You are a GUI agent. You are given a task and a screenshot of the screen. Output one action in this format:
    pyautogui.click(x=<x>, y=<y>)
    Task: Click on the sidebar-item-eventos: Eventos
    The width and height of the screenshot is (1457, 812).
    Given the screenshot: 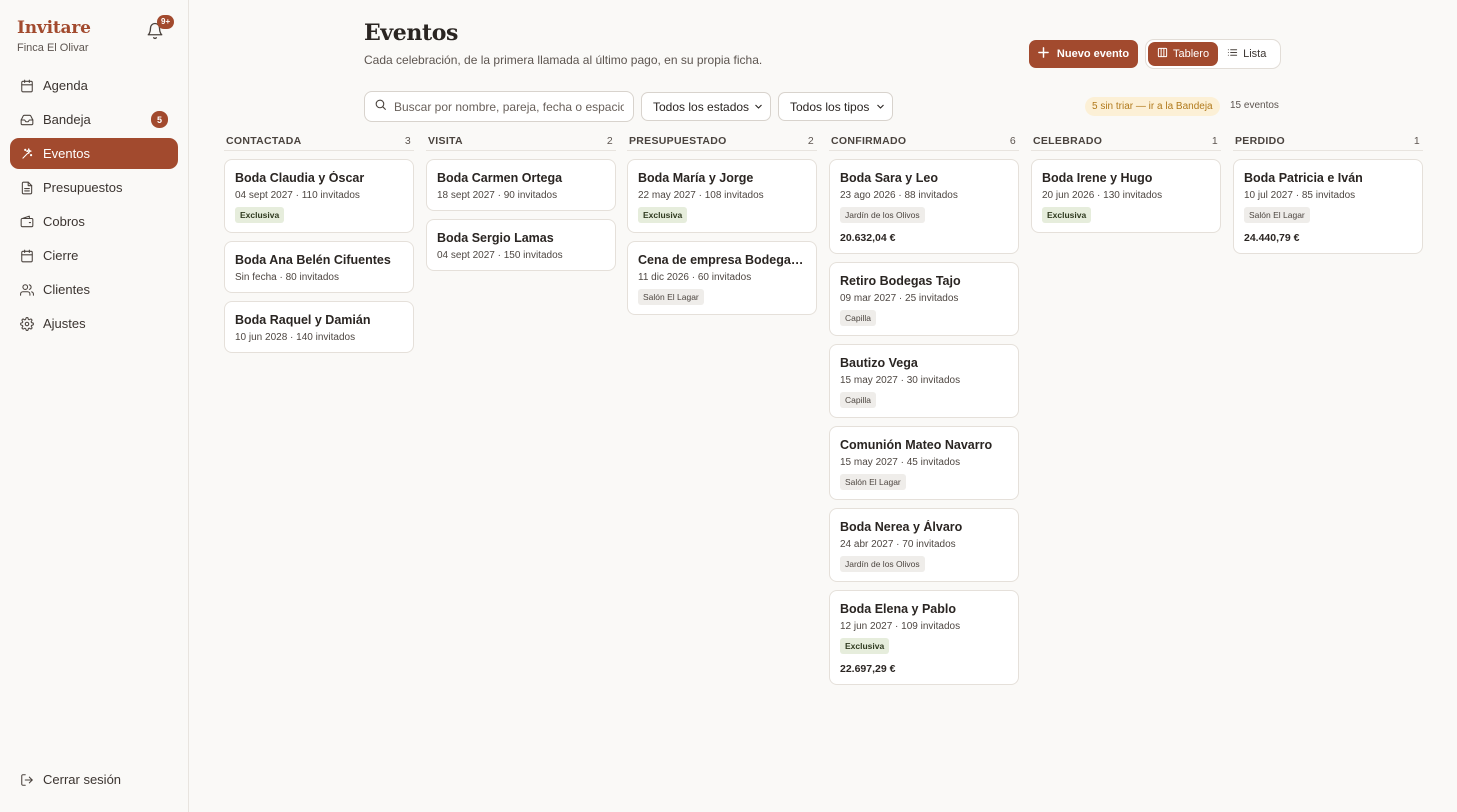 What is the action you would take?
    pyautogui.click(x=94, y=153)
    